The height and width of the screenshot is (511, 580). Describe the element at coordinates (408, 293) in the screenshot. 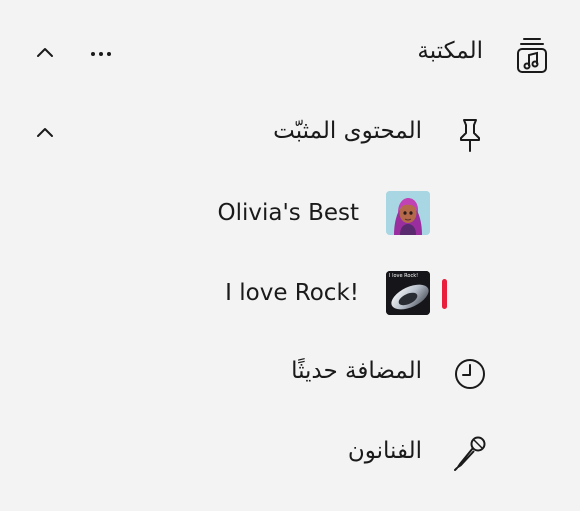

I see `rock-playlist-thumbnail: I love Rock!` at that location.